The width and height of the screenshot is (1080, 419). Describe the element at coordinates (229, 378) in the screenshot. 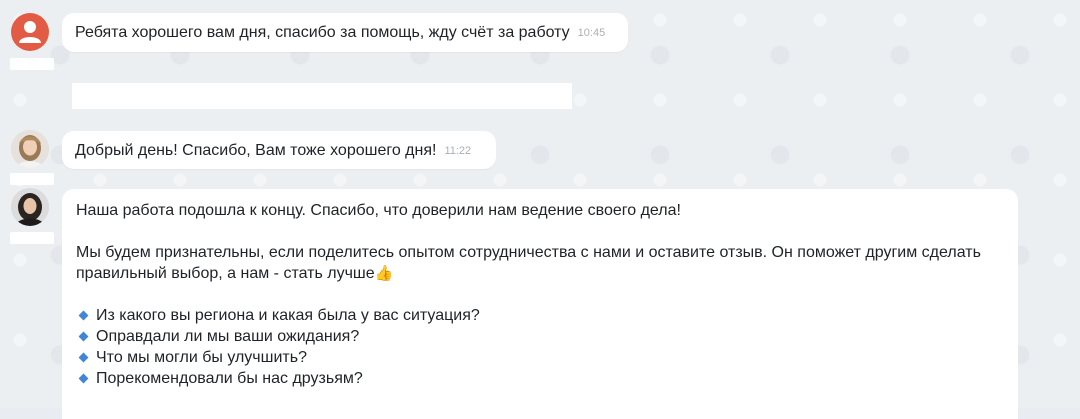

I see `question-text: Порекомендовали бы нас друзьям?` at that location.